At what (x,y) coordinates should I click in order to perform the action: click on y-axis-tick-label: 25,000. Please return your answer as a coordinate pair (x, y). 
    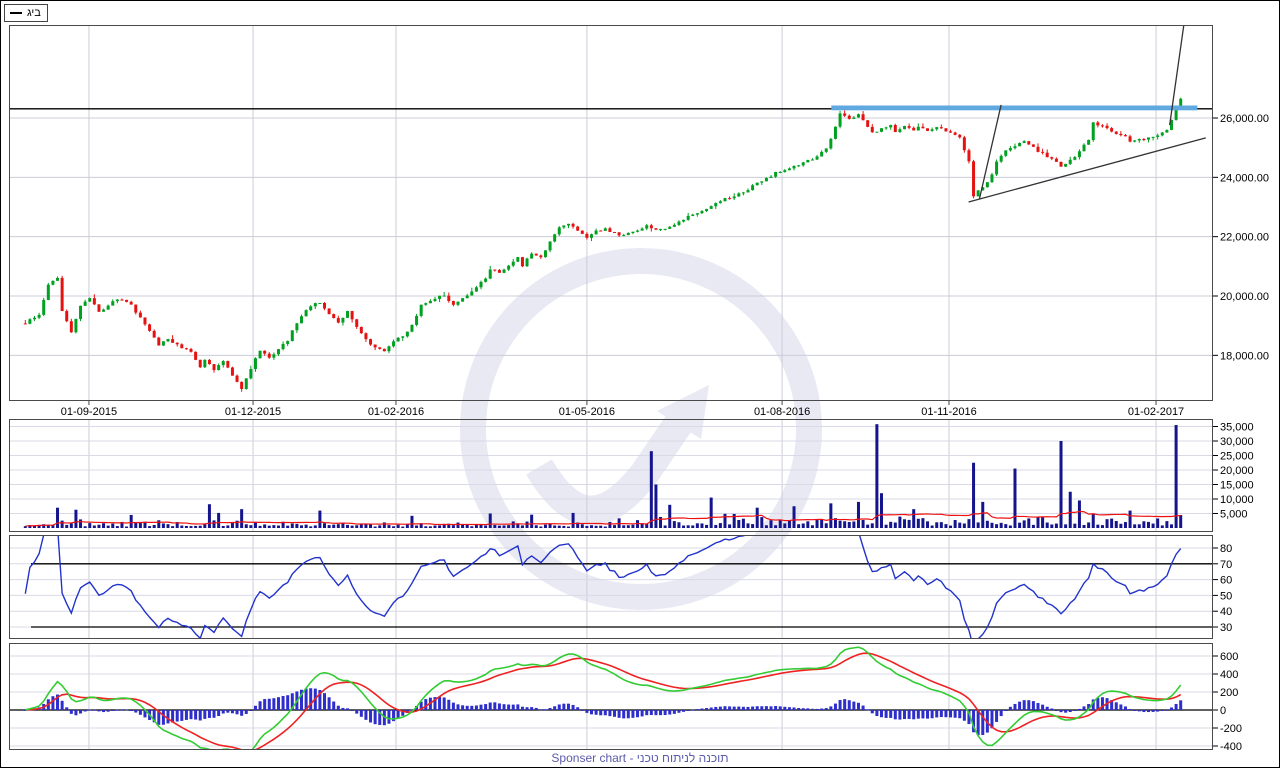
    Looking at the image, I should click on (1237, 457).